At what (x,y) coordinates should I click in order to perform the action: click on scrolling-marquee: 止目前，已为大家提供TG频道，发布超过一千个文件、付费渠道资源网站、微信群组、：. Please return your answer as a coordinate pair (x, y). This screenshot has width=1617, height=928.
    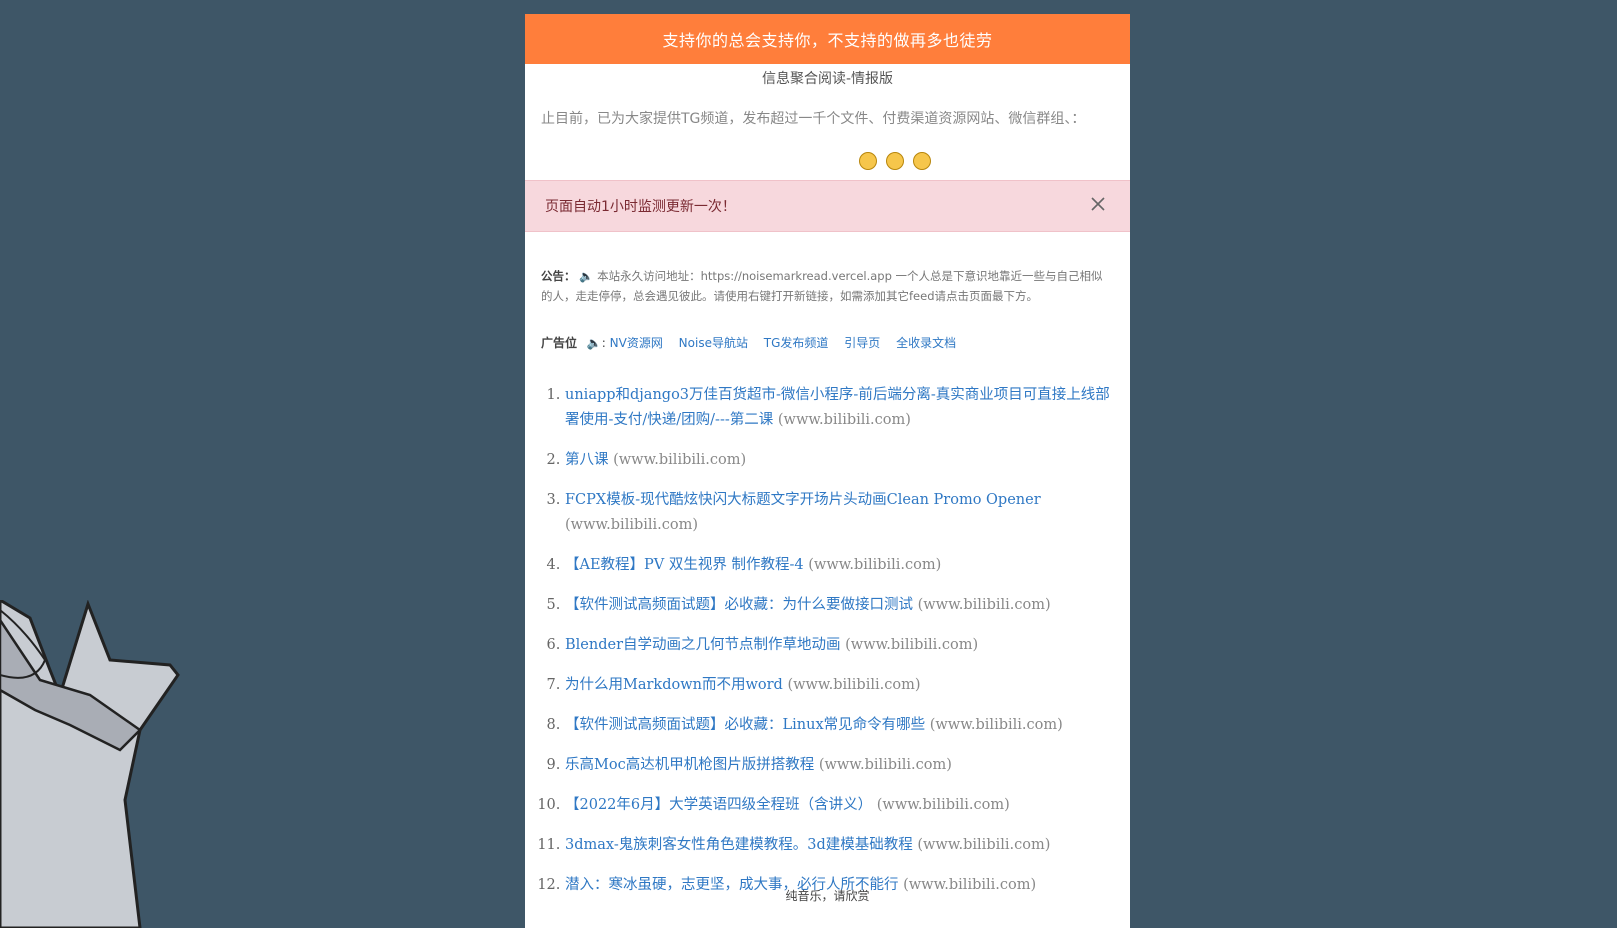
    Looking at the image, I should click on (813, 119).